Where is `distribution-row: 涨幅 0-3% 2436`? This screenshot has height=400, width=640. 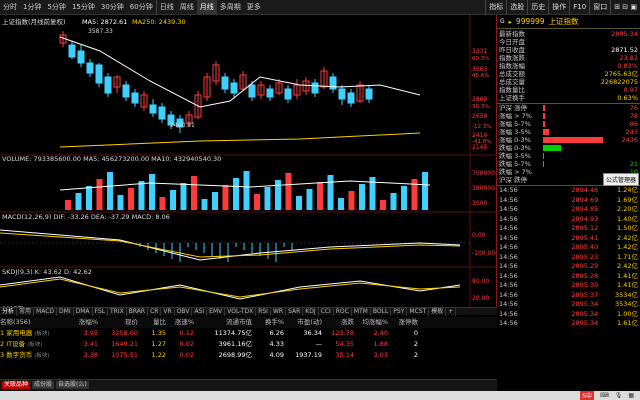 distribution-row: 涨幅 0-3% 2436 is located at coordinates (568, 140).